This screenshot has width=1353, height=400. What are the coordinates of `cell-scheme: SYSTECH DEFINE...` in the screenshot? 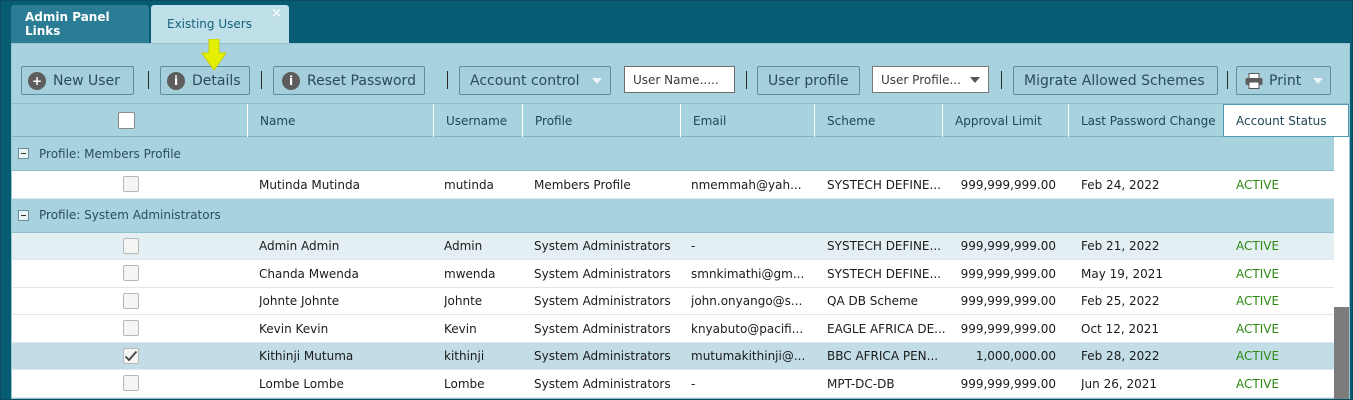 It's located at (884, 273).